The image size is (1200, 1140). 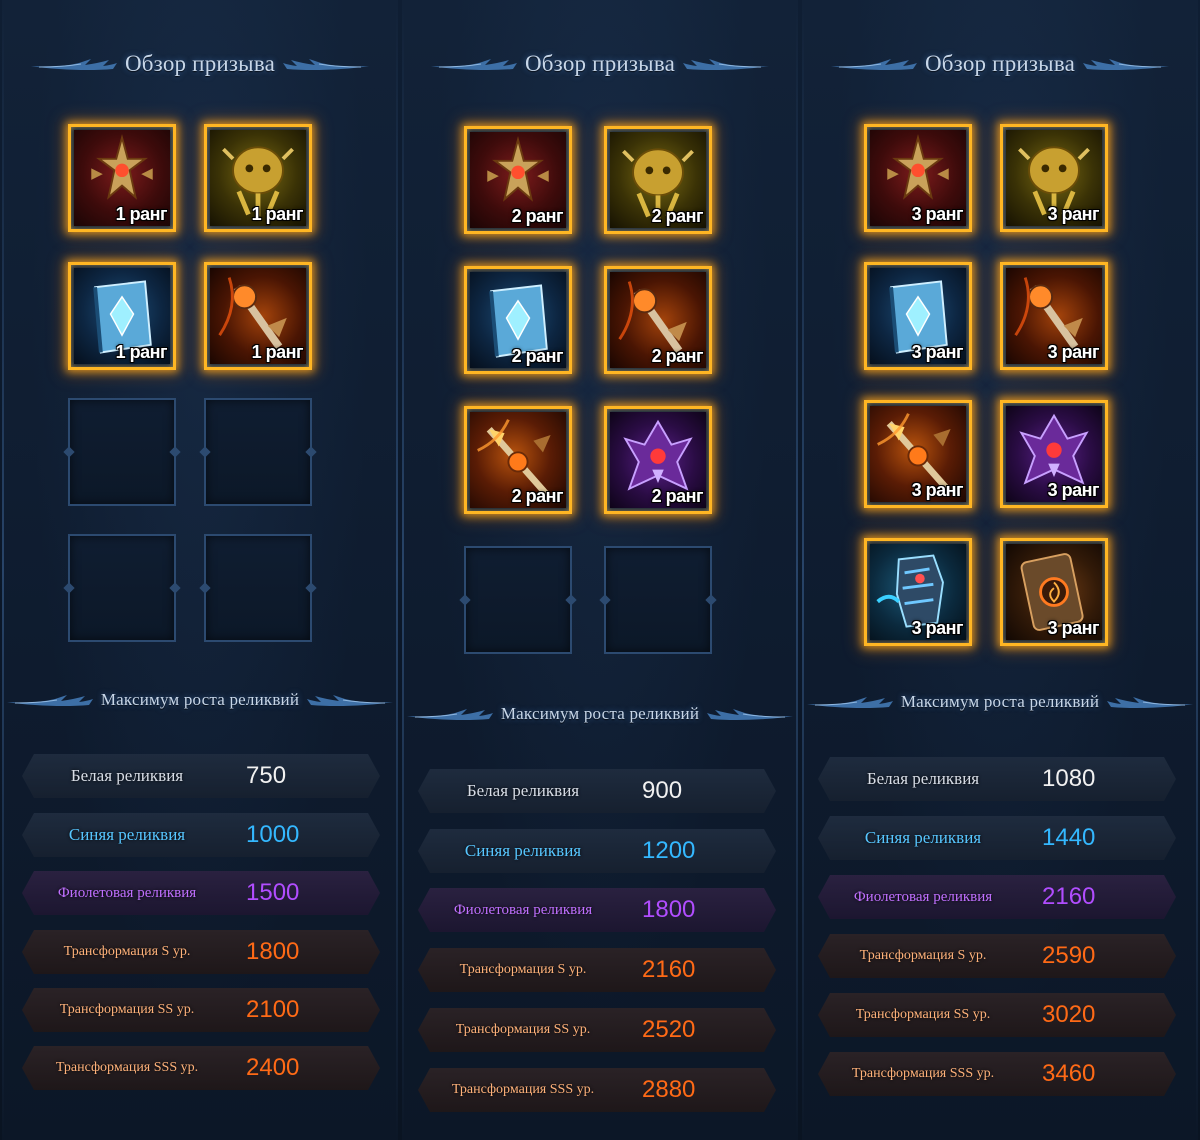 What do you see at coordinates (201, 893) in the screenshot?
I see `stat-row-purple-relic: Фиолетовая реликвия 1500` at bounding box center [201, 893].